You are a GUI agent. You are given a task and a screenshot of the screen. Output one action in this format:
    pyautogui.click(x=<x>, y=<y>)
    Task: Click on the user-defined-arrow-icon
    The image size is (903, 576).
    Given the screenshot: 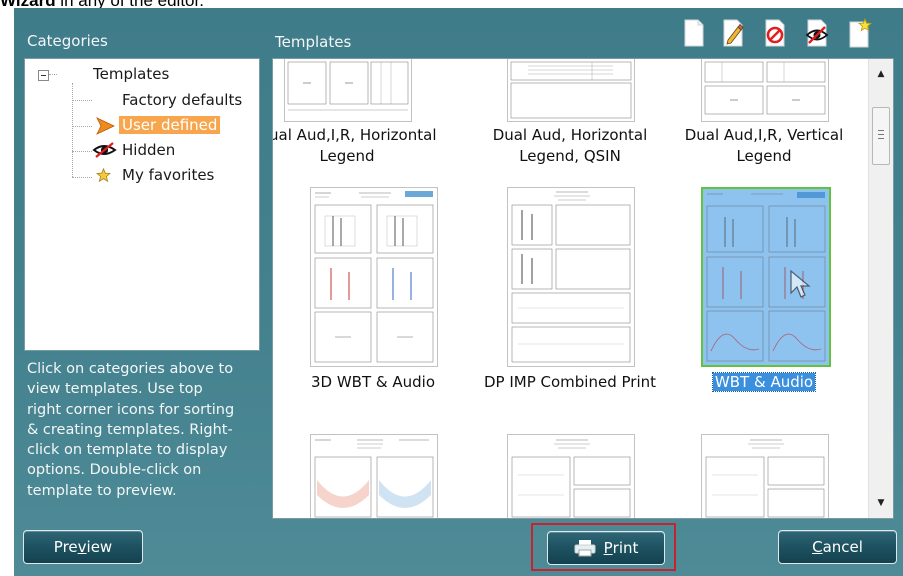 What is the action you would take?
    pyautogui.click(x=105, y=126)
    